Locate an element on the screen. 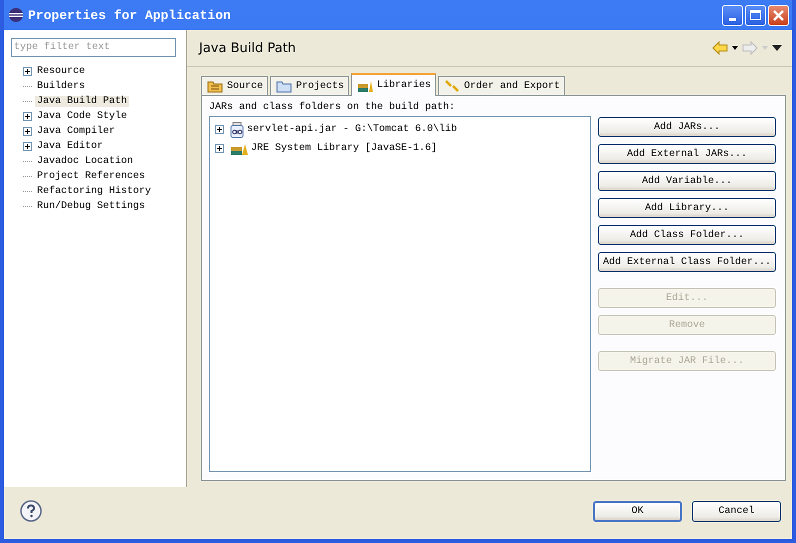 This screenshot has height=543, width=796. dialog-button: Cancel is located at coordinates (736, 511).